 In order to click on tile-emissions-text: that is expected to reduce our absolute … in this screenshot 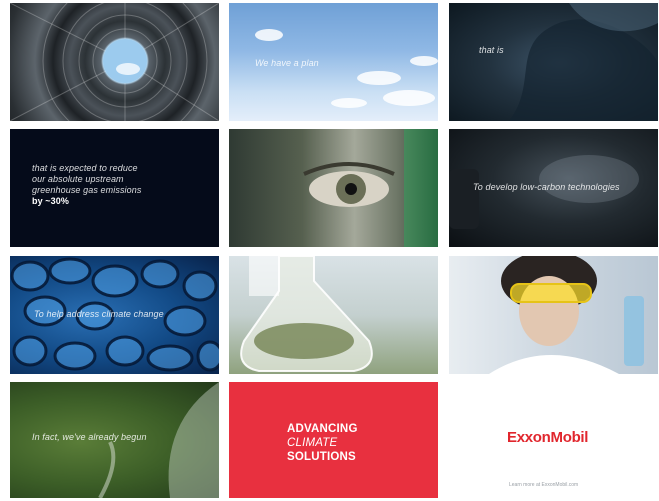, I will do `click(114, 188)`.